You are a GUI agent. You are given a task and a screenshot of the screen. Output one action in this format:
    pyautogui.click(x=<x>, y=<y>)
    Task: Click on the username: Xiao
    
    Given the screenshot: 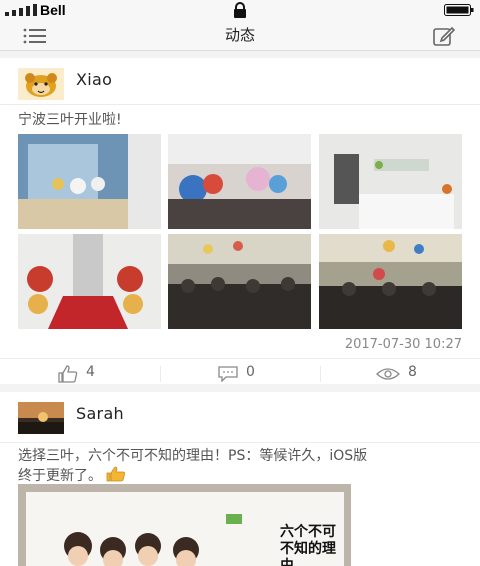 What is the action you would take?
    pyautogui.click(x=94, y=79)
    